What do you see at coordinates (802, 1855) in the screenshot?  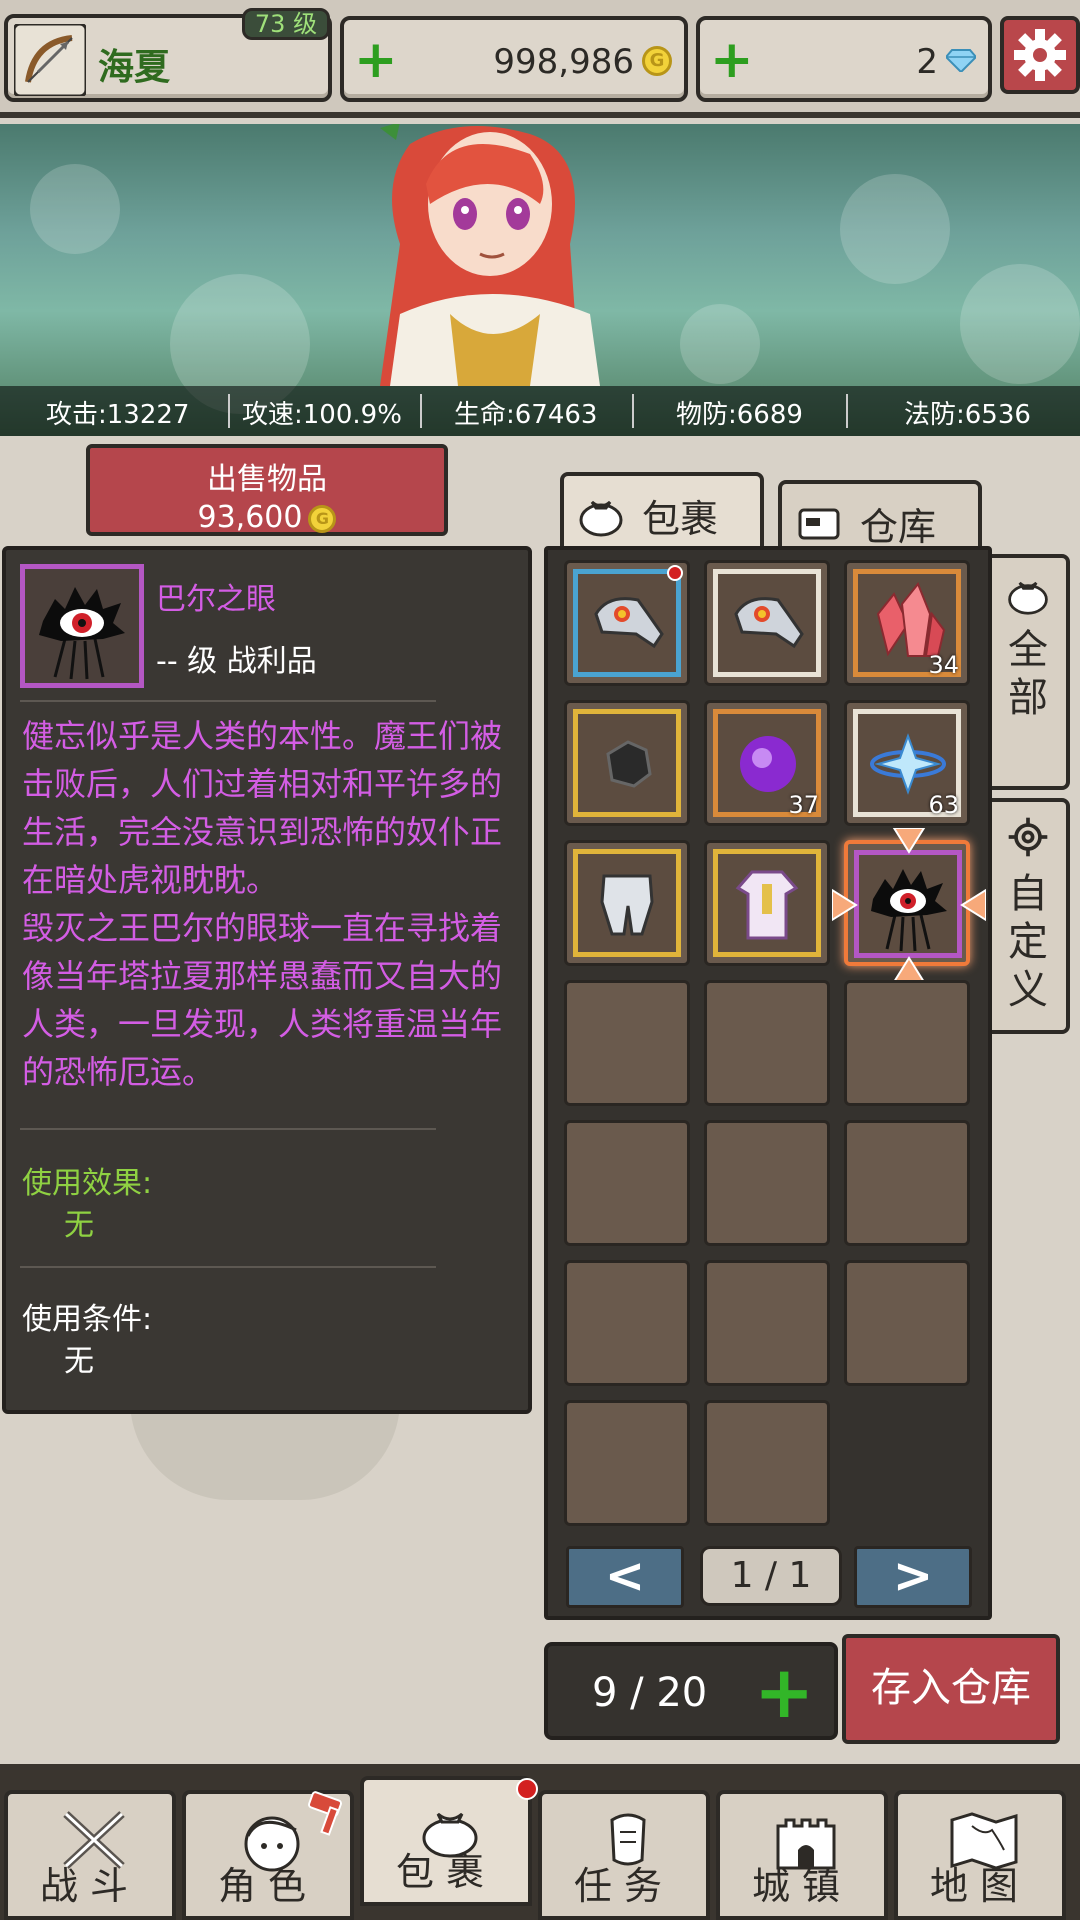 I see `nav-town: 城镇` at bounding box center [802, 1855].